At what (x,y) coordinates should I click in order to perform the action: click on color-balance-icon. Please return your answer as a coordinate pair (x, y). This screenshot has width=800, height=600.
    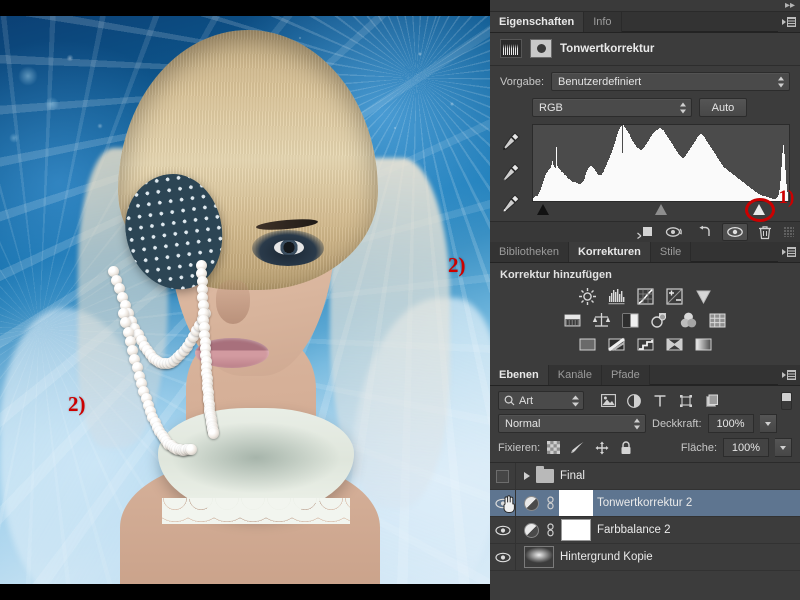
    Looking at the image, I should click on (602, 320).